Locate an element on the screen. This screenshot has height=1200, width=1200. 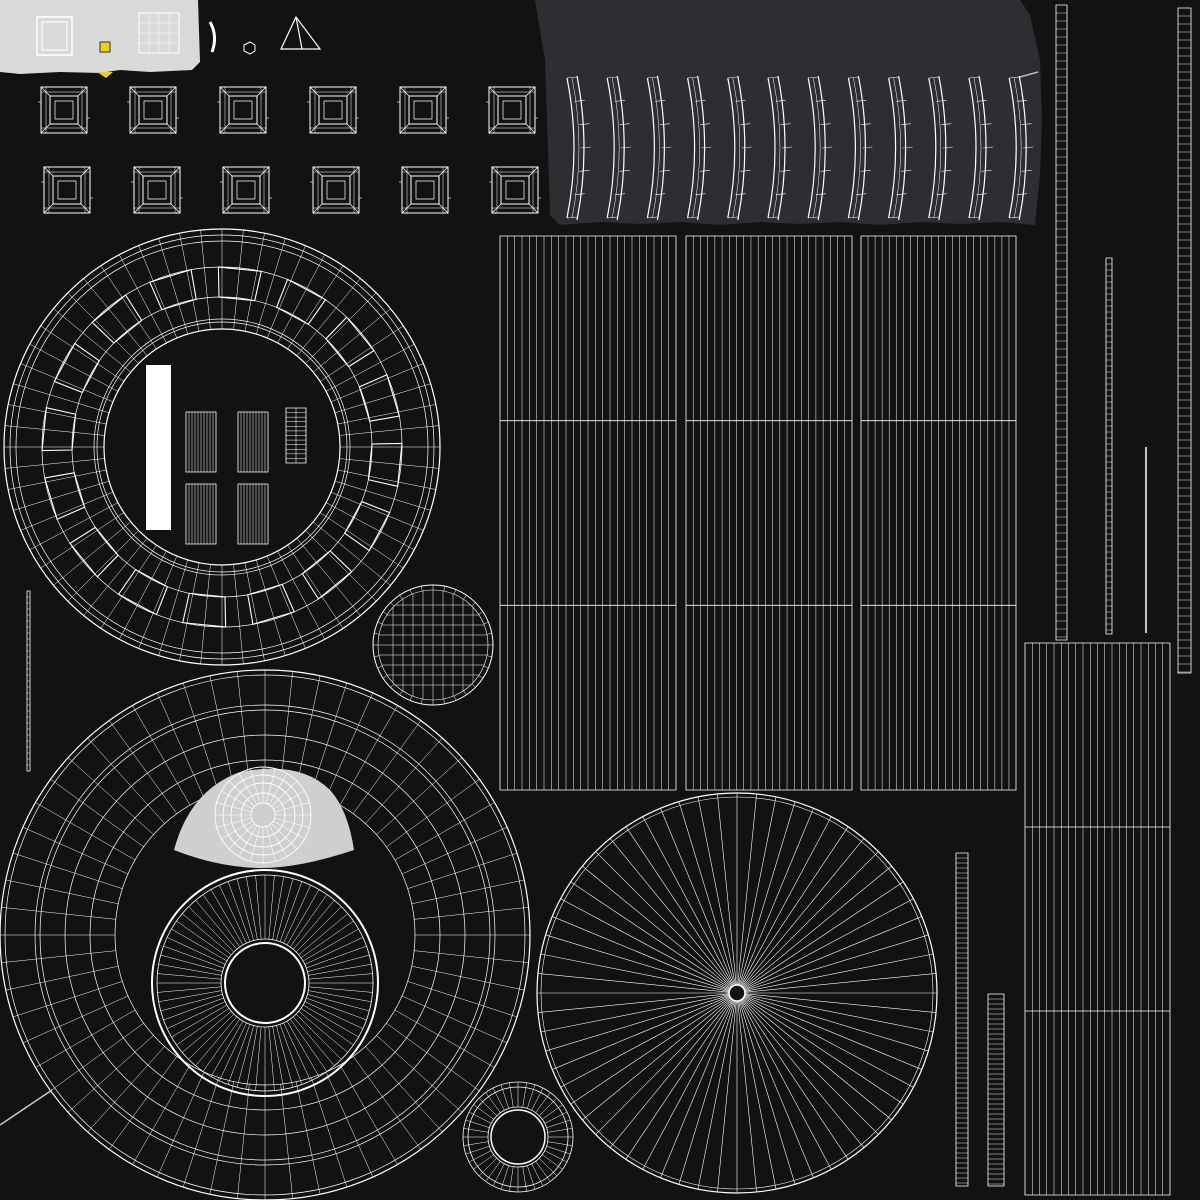
top-left-light-island is located at coordinates (100, 39).